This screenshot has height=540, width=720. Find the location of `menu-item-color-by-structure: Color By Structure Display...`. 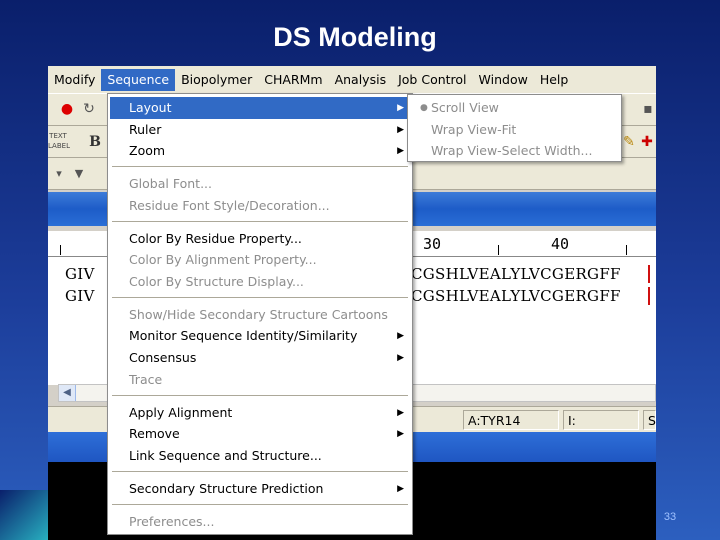

menu-item-color-by-structure: Color By Structure Display... is located at coordinates (216, 281).